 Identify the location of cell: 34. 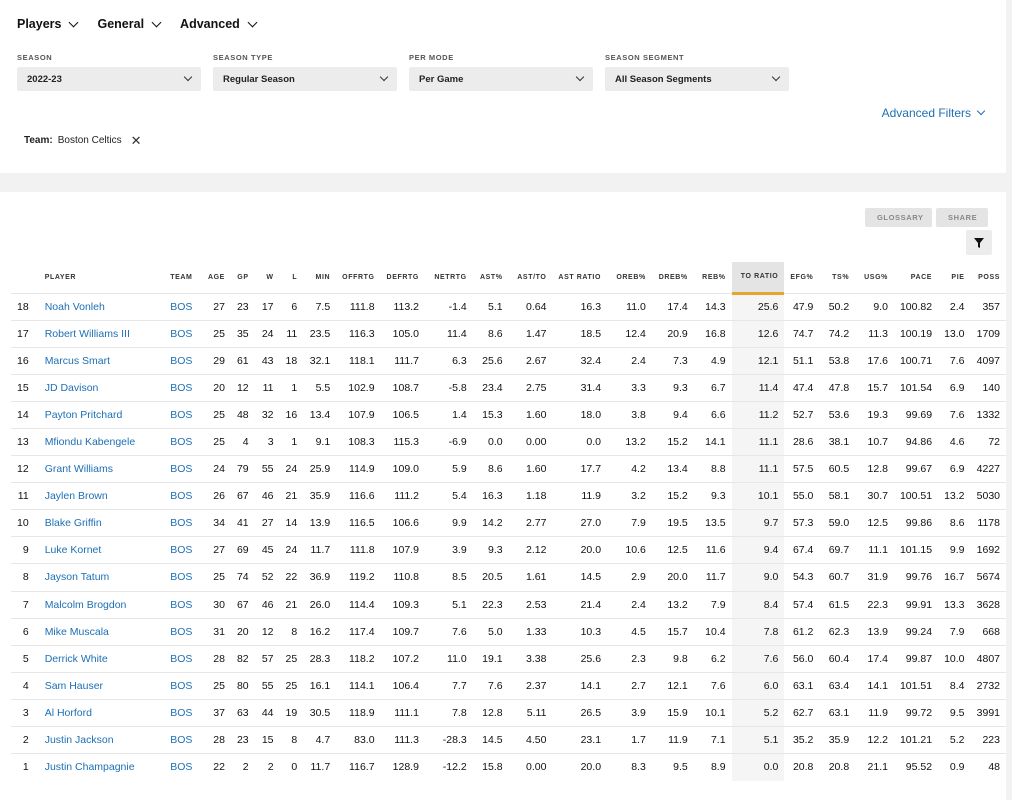
(216, 523).